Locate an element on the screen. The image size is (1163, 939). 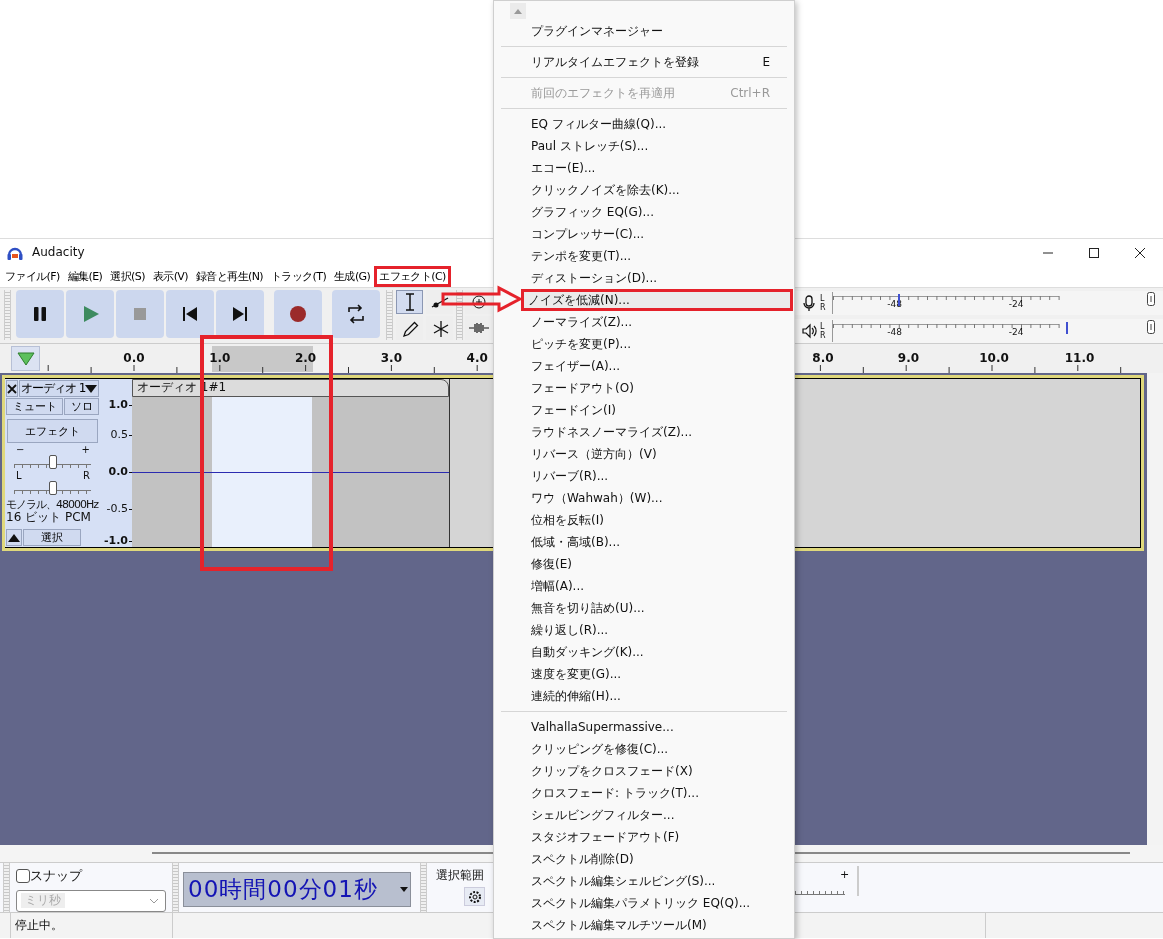
i-beam-icon is located at coordinates (409, 302).